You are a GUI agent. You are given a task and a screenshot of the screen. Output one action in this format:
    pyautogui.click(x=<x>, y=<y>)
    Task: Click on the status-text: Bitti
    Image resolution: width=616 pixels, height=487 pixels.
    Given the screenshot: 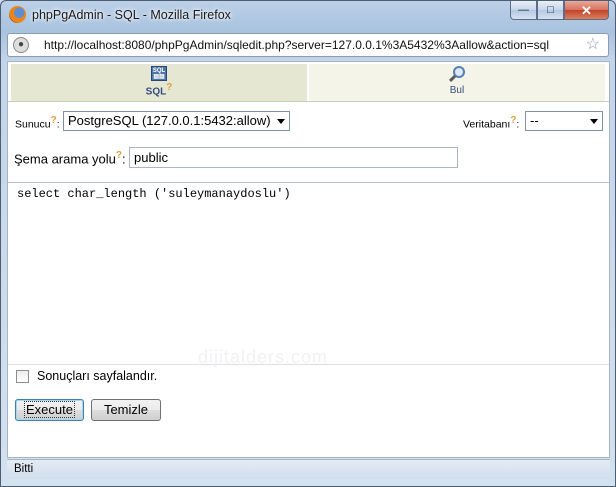 What is the action you would take?
    pyautogui.click(x=24, y=469)
    